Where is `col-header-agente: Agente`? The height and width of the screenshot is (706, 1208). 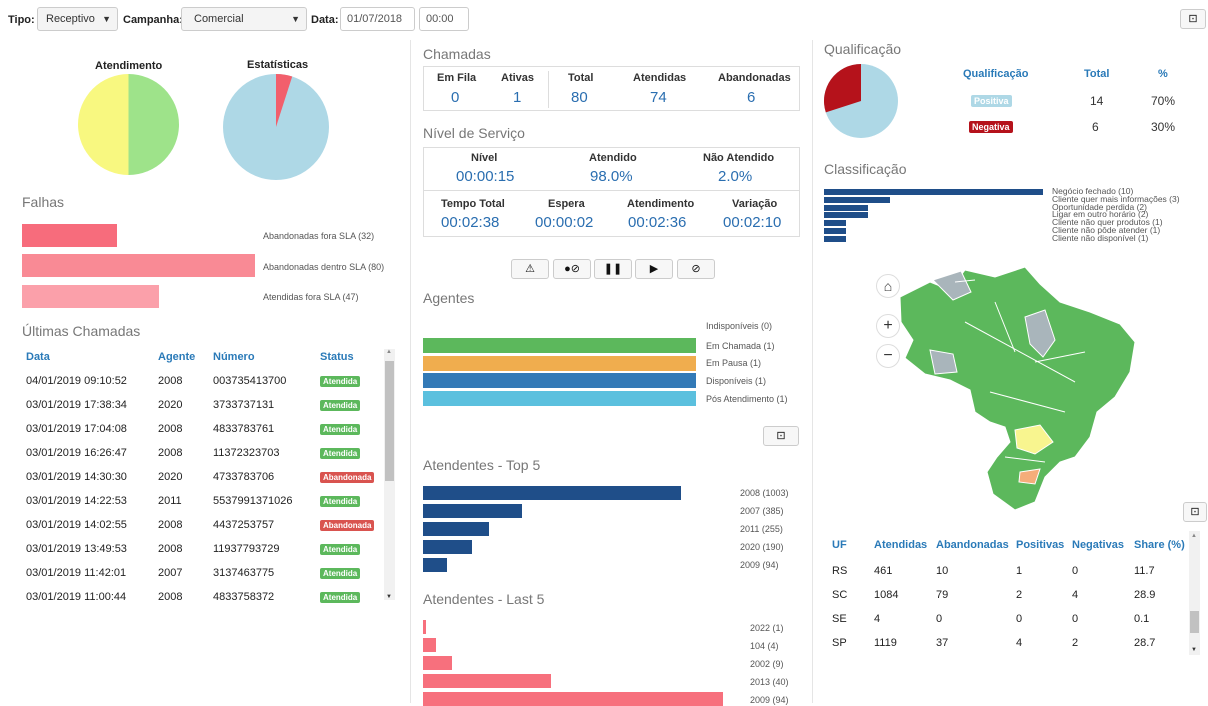 col-header-agente: Agente is located at coordinates (177, 357).